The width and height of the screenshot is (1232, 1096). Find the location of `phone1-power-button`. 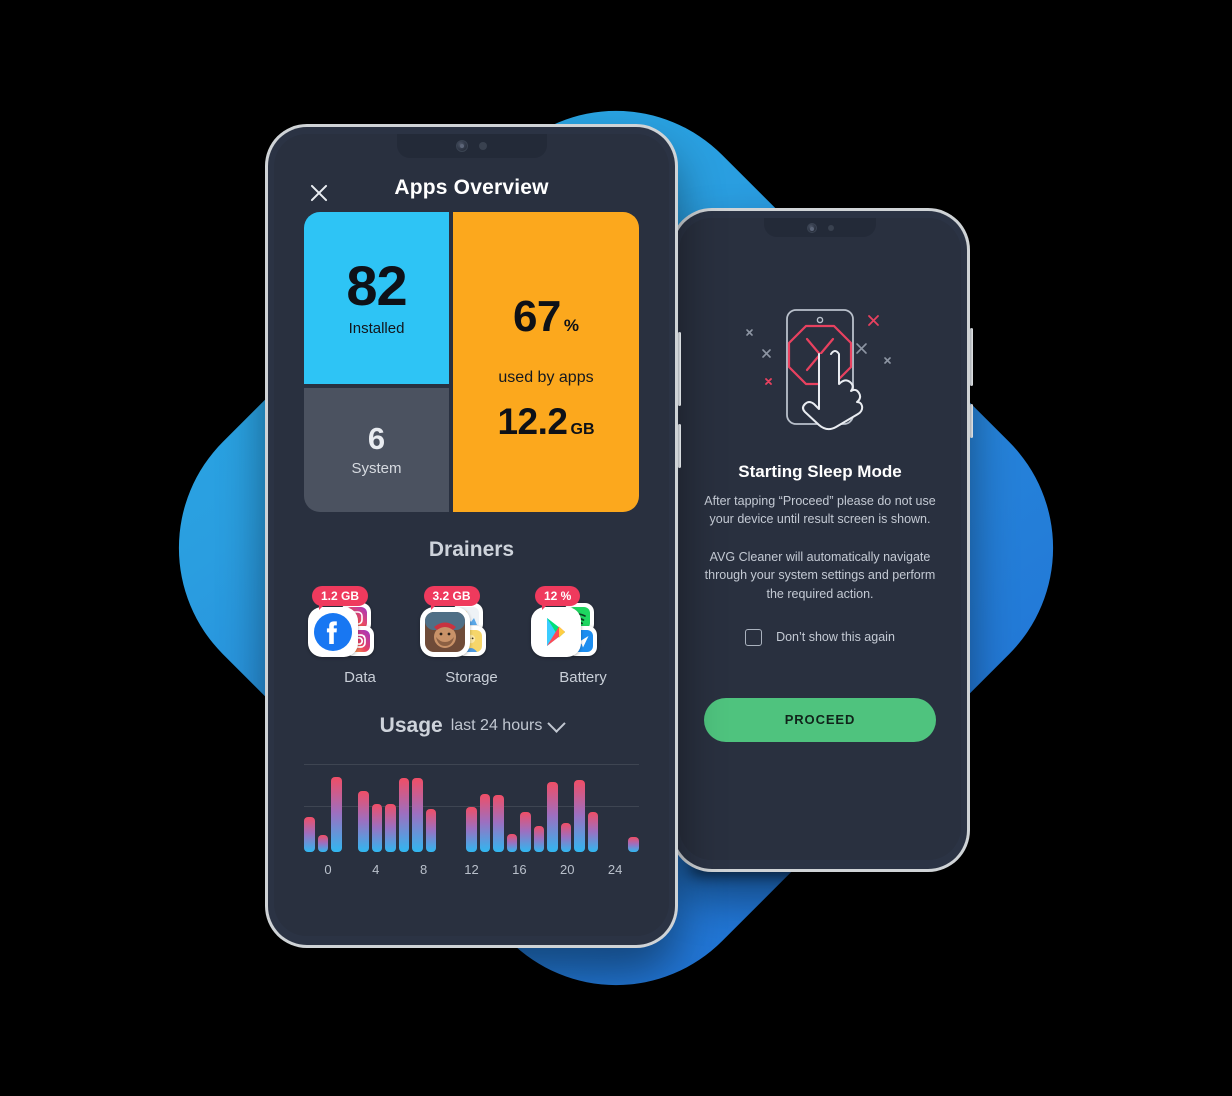

phone1-power-button is located at coordinates (679, 446).